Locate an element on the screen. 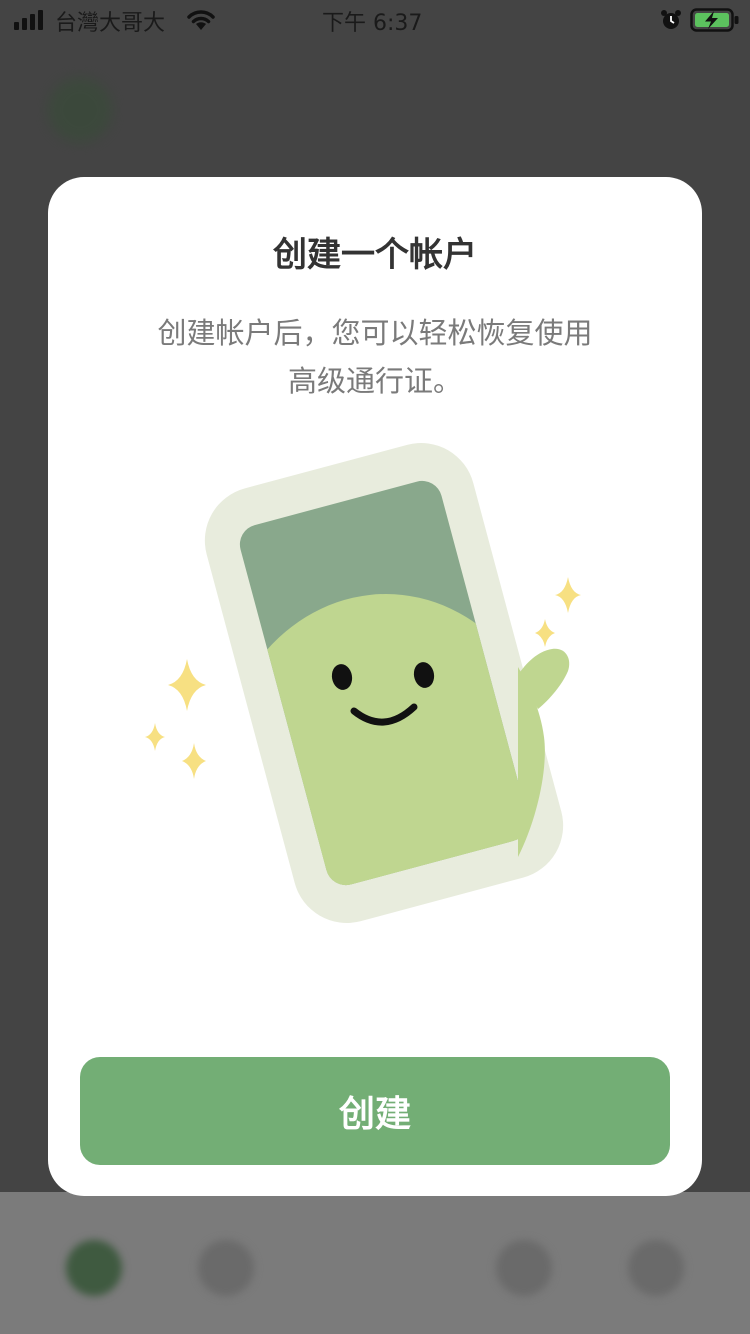 The image size is (750, 1334). carrier-name: 台灣大哥大 is located at coordinates (110, 23).